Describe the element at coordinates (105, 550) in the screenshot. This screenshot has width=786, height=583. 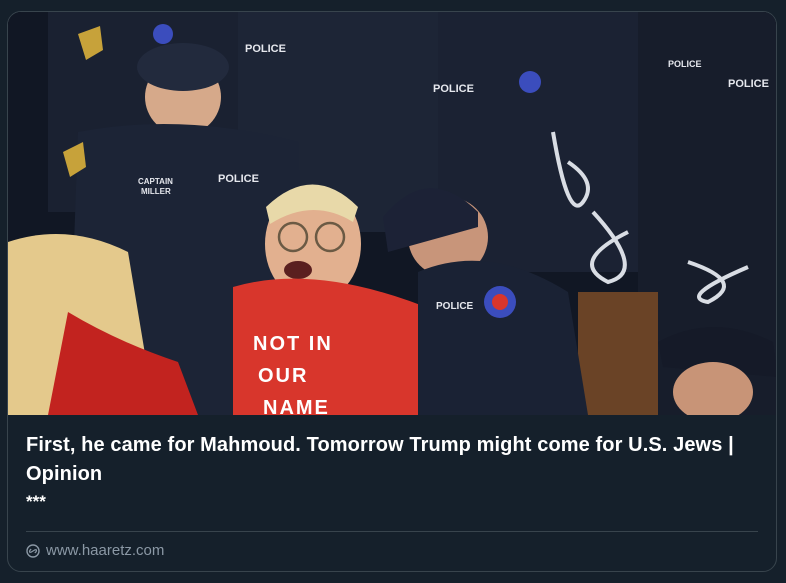
I see `source-domain: www.haaretz.com` at that location.